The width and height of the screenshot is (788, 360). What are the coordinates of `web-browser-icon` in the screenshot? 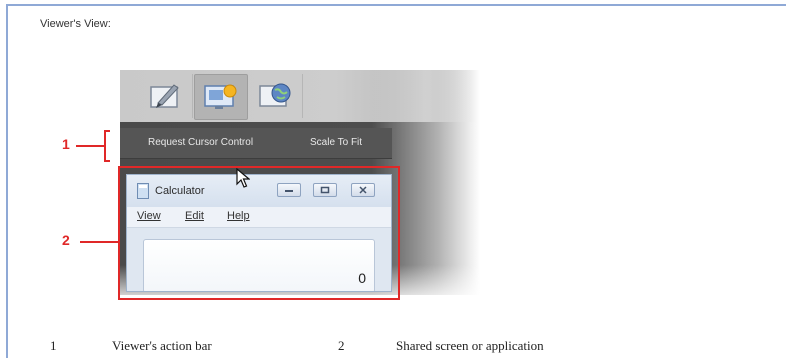 It's located at (275, 95).